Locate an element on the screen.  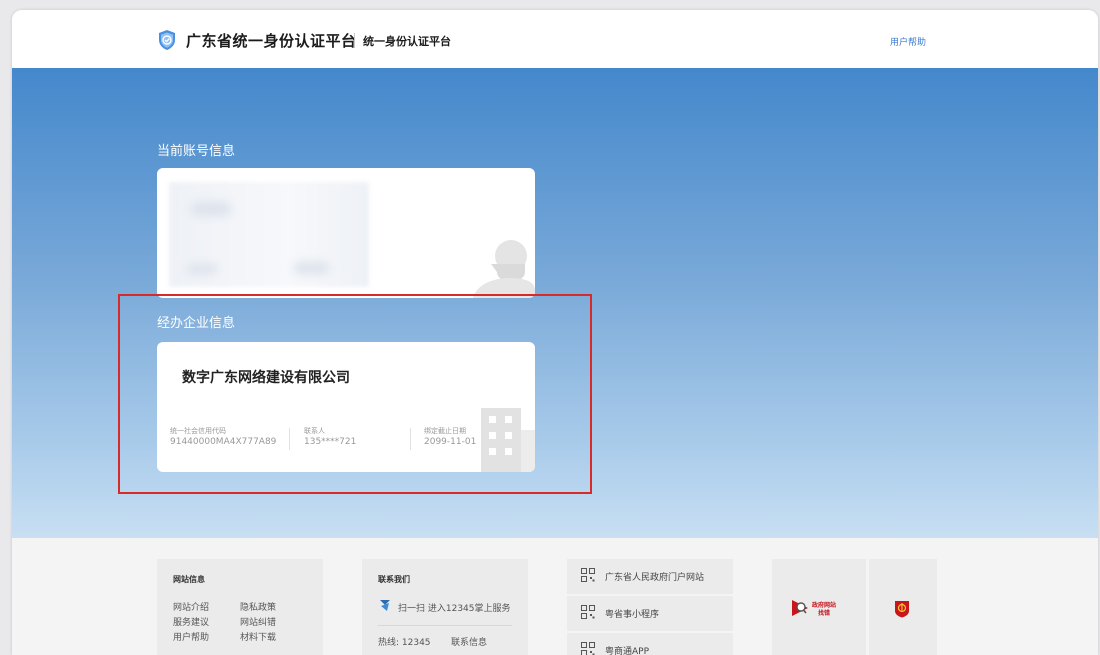
site-subtitle: 统一身份认证平台 is located at coordinates (407, 41).